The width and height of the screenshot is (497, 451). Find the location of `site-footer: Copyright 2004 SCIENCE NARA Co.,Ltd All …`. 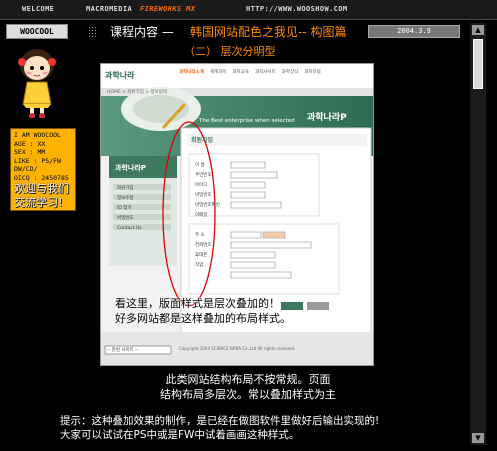

site-footer: Copyright 2004 SCIENCE NARA Co.,Ltd All … is located at coordinates (237, 348).